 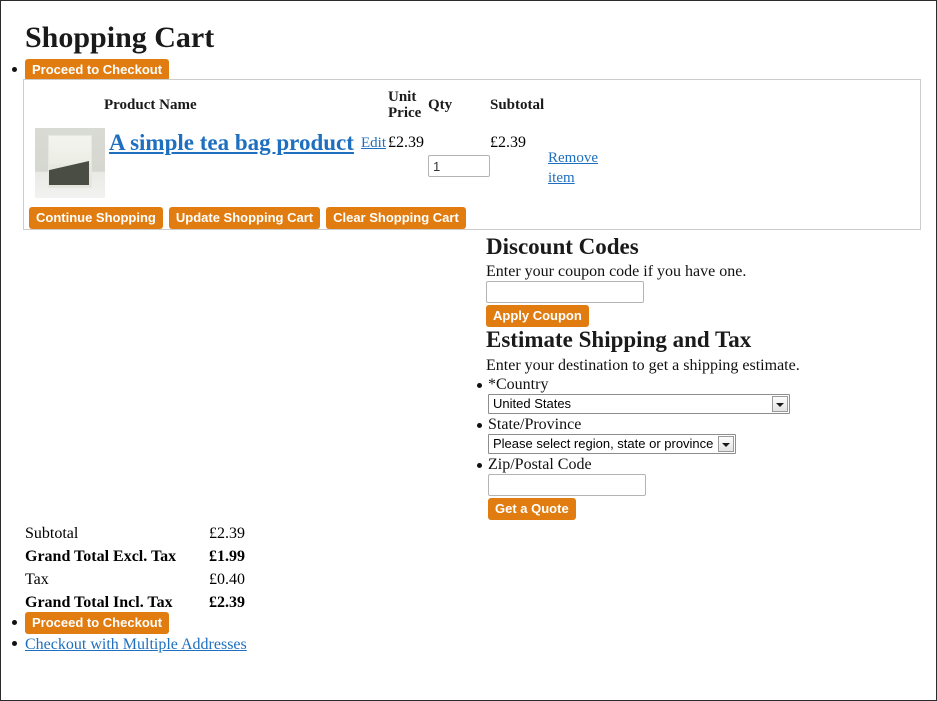 I want to click on zip-postal-code-label: Zip/Postal Code, so click(x=540, y=464).